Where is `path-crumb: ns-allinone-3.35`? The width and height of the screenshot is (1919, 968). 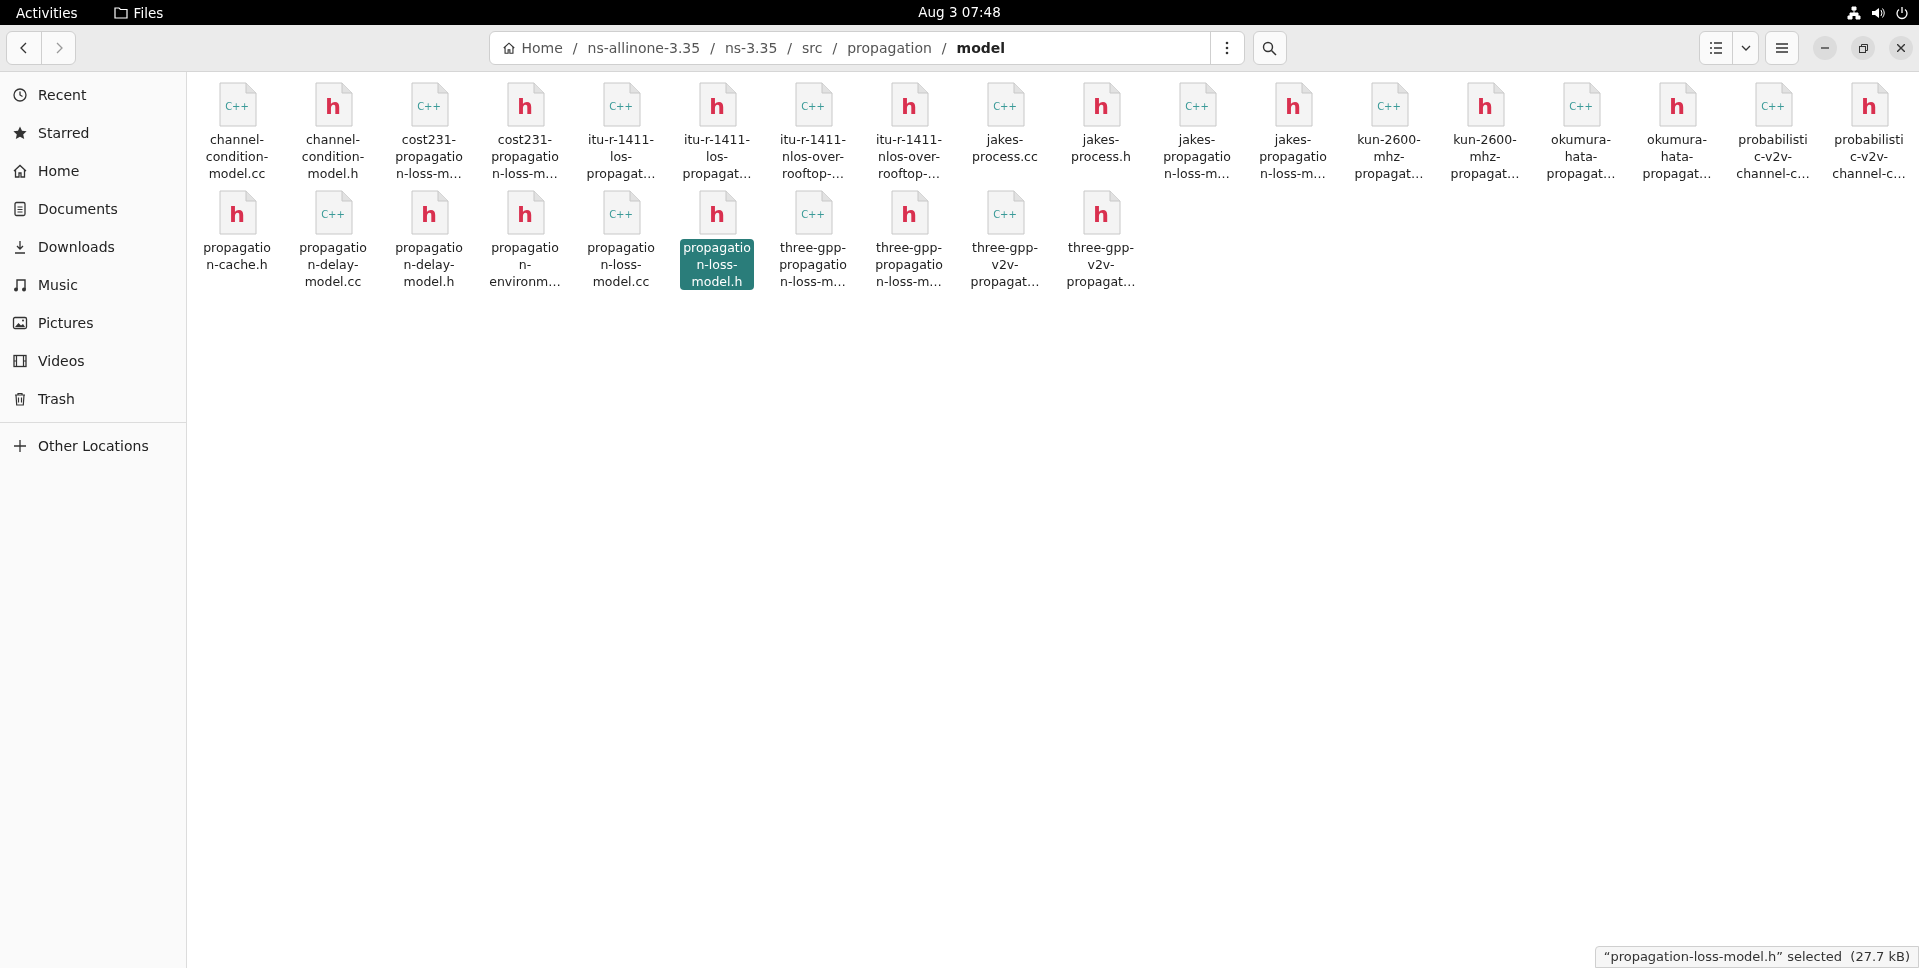
path-crumb: ns-allinone-3.35 is located at coordinates (644, 48).